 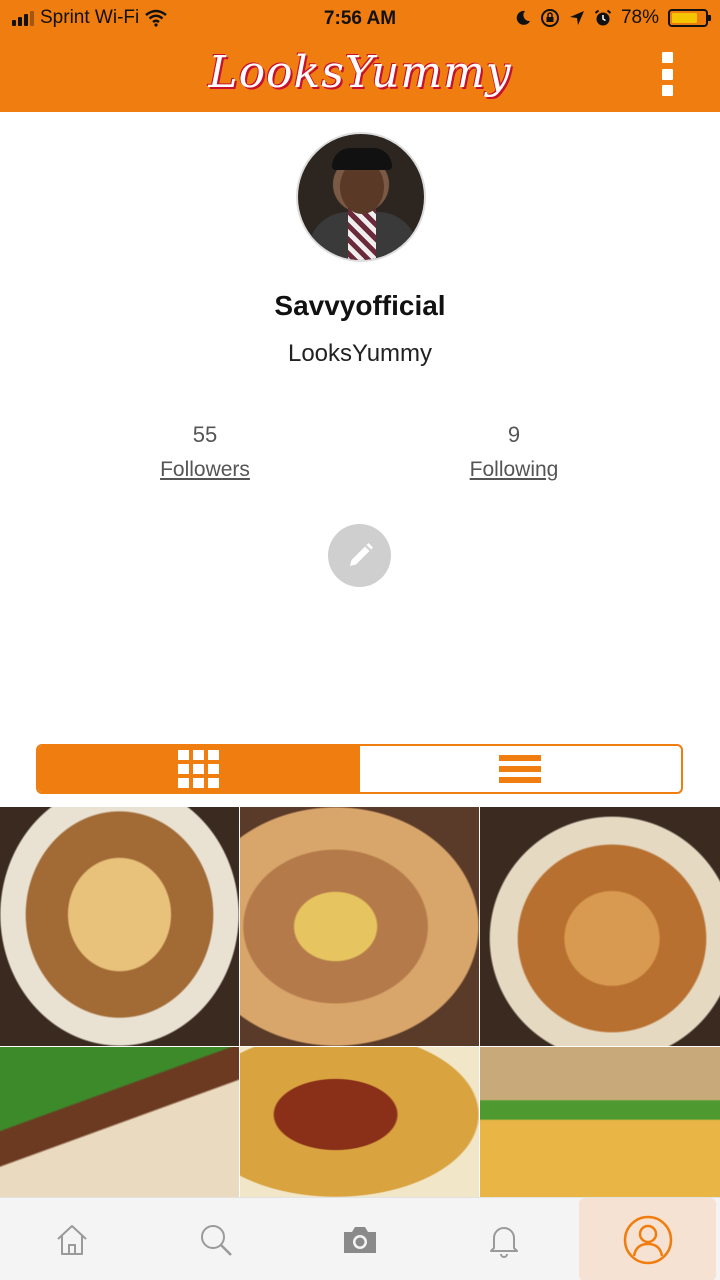 What do you see at coordinates (361, 197) in the screenshot?
I see `avatar` at bounding box center [361, 197].